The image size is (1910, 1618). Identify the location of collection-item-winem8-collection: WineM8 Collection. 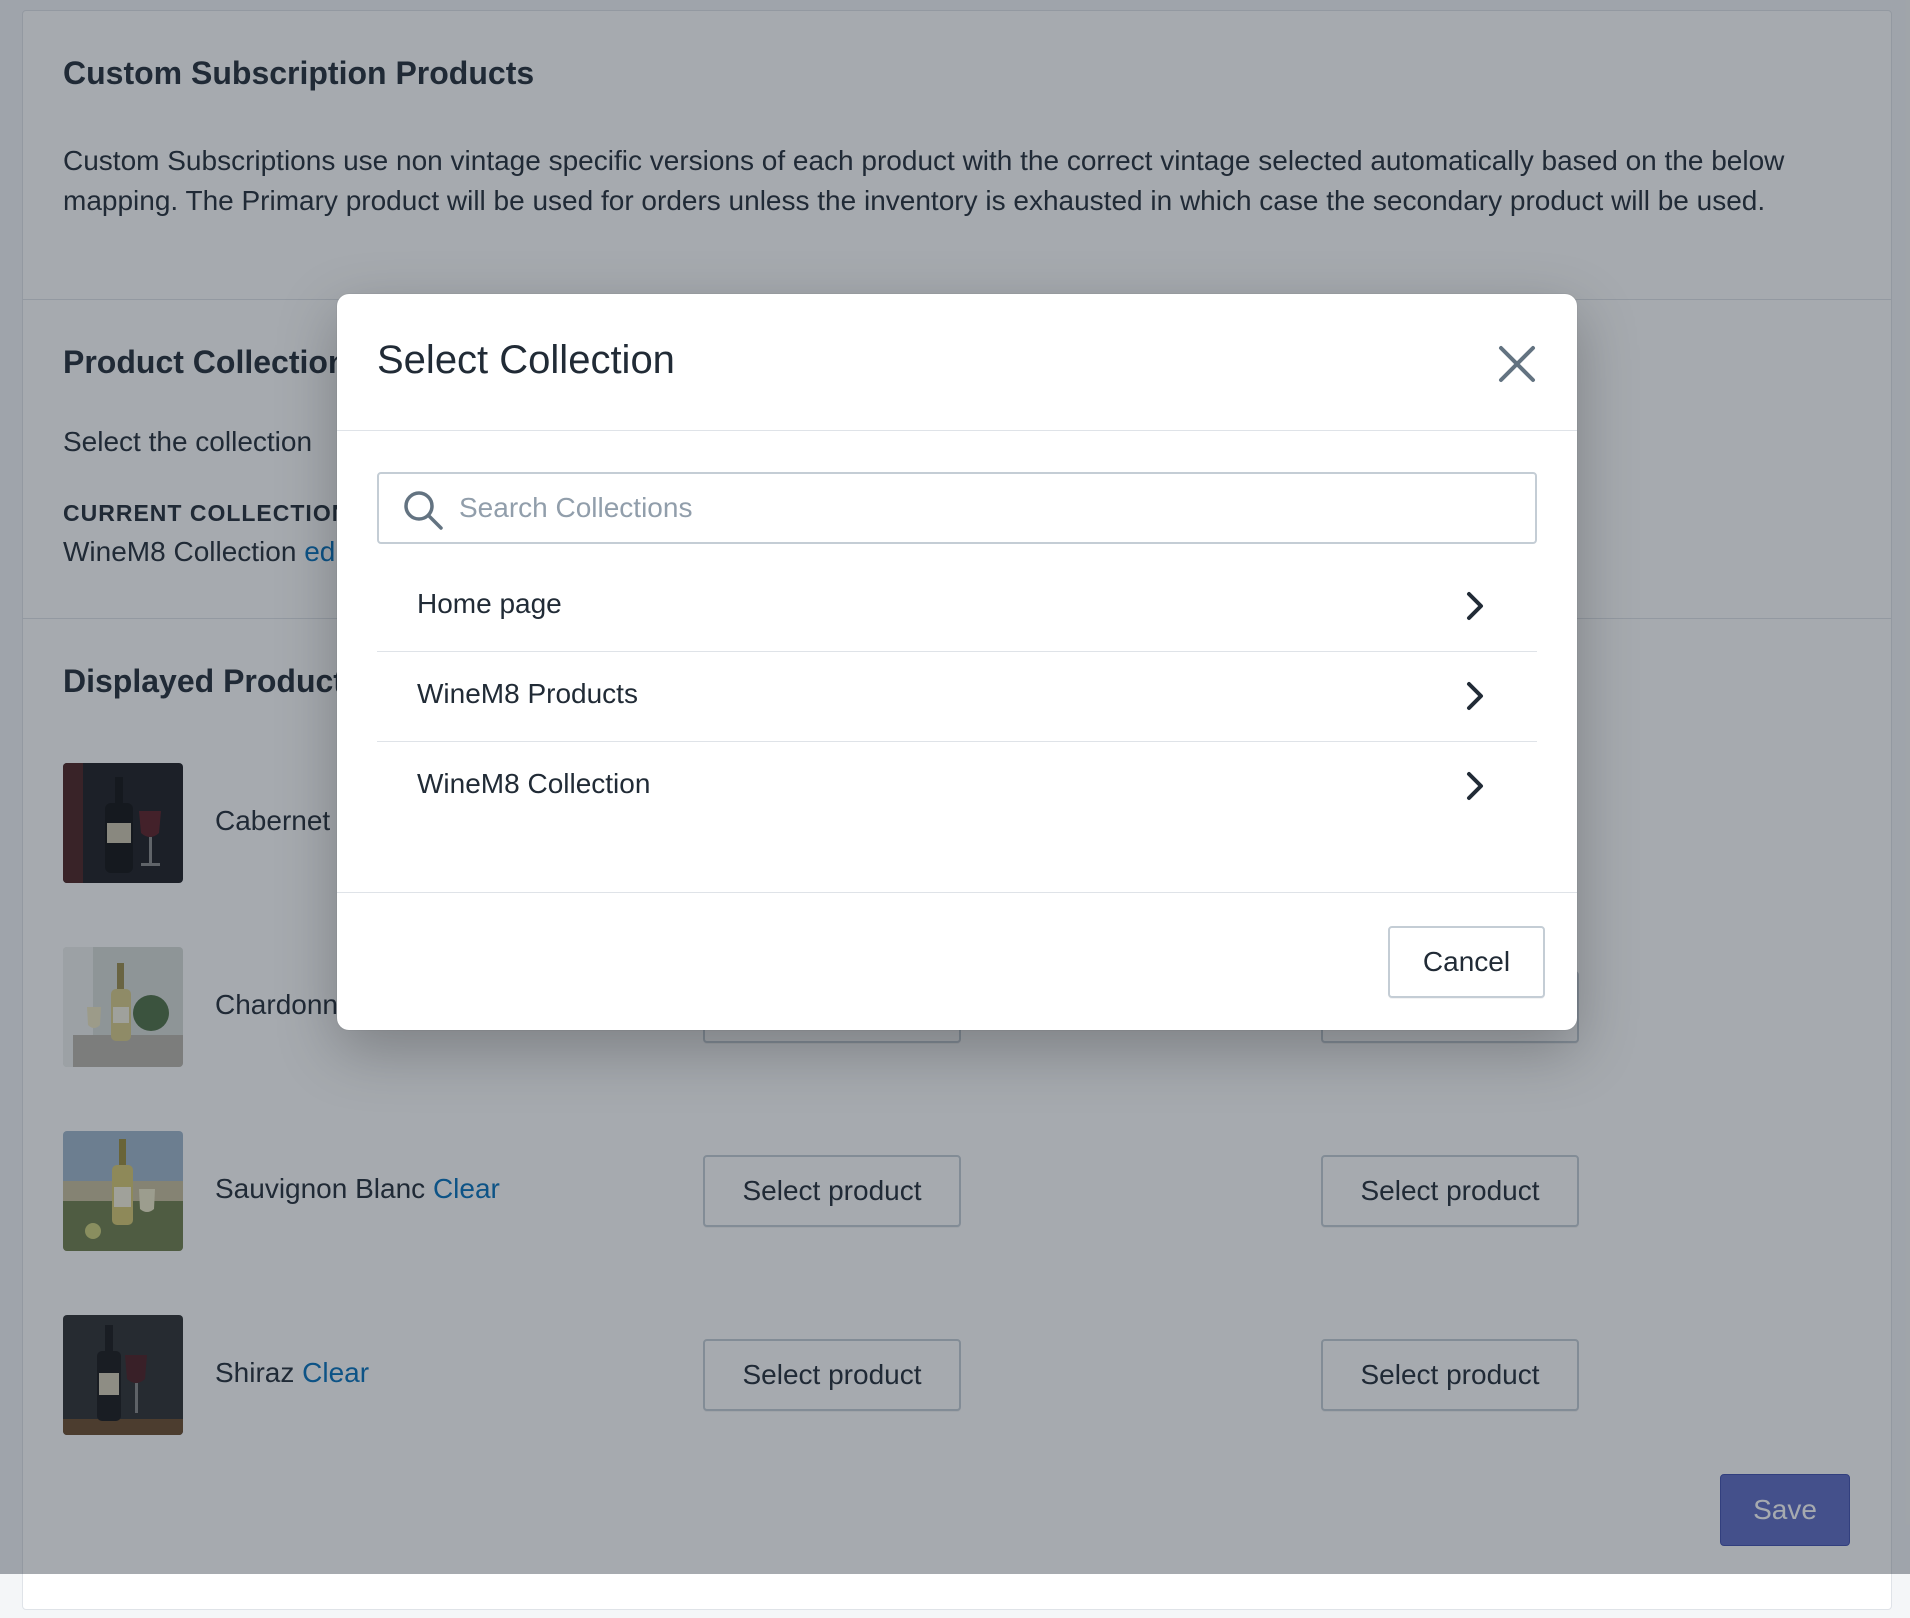
(957, 787).